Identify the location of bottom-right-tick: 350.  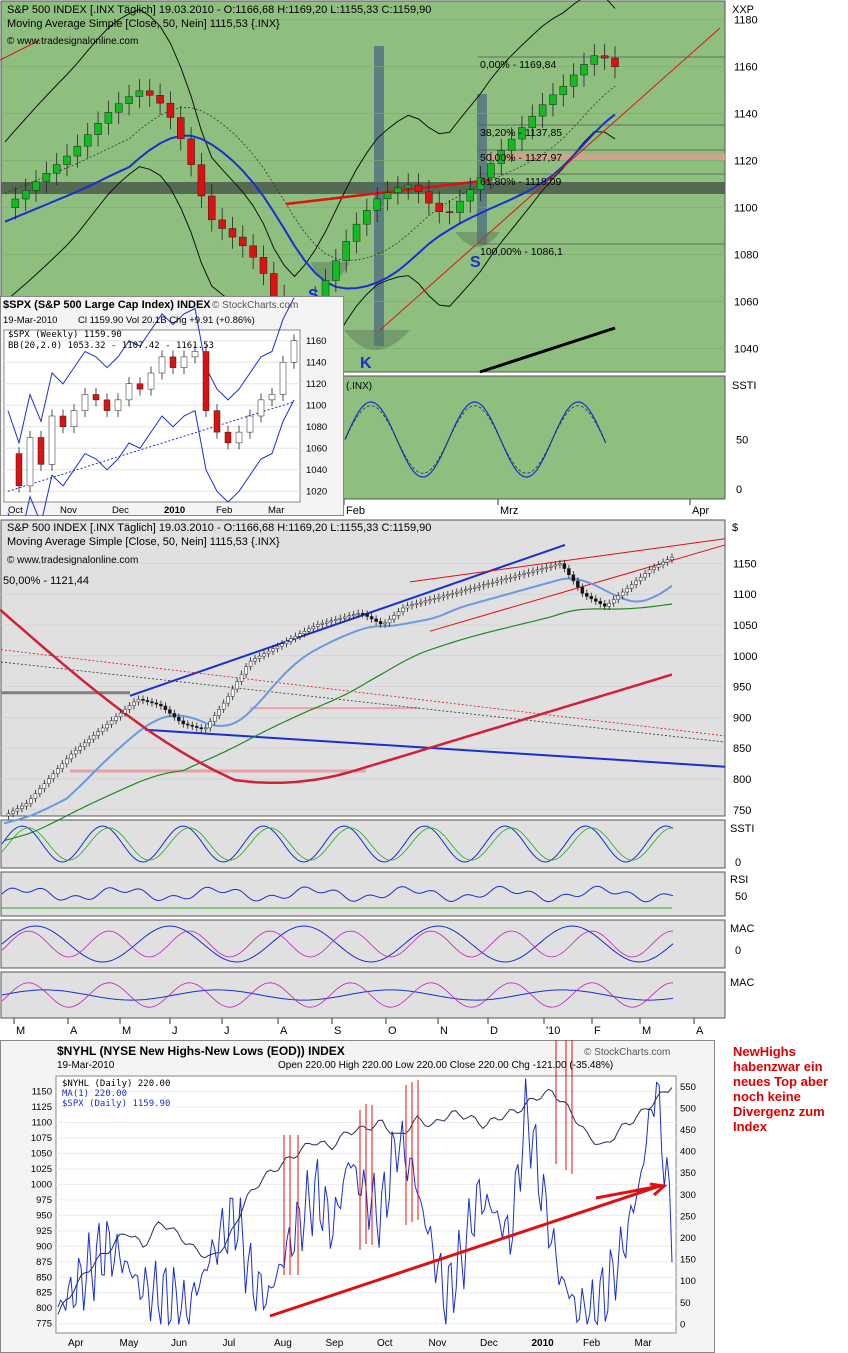
(688, 1173).